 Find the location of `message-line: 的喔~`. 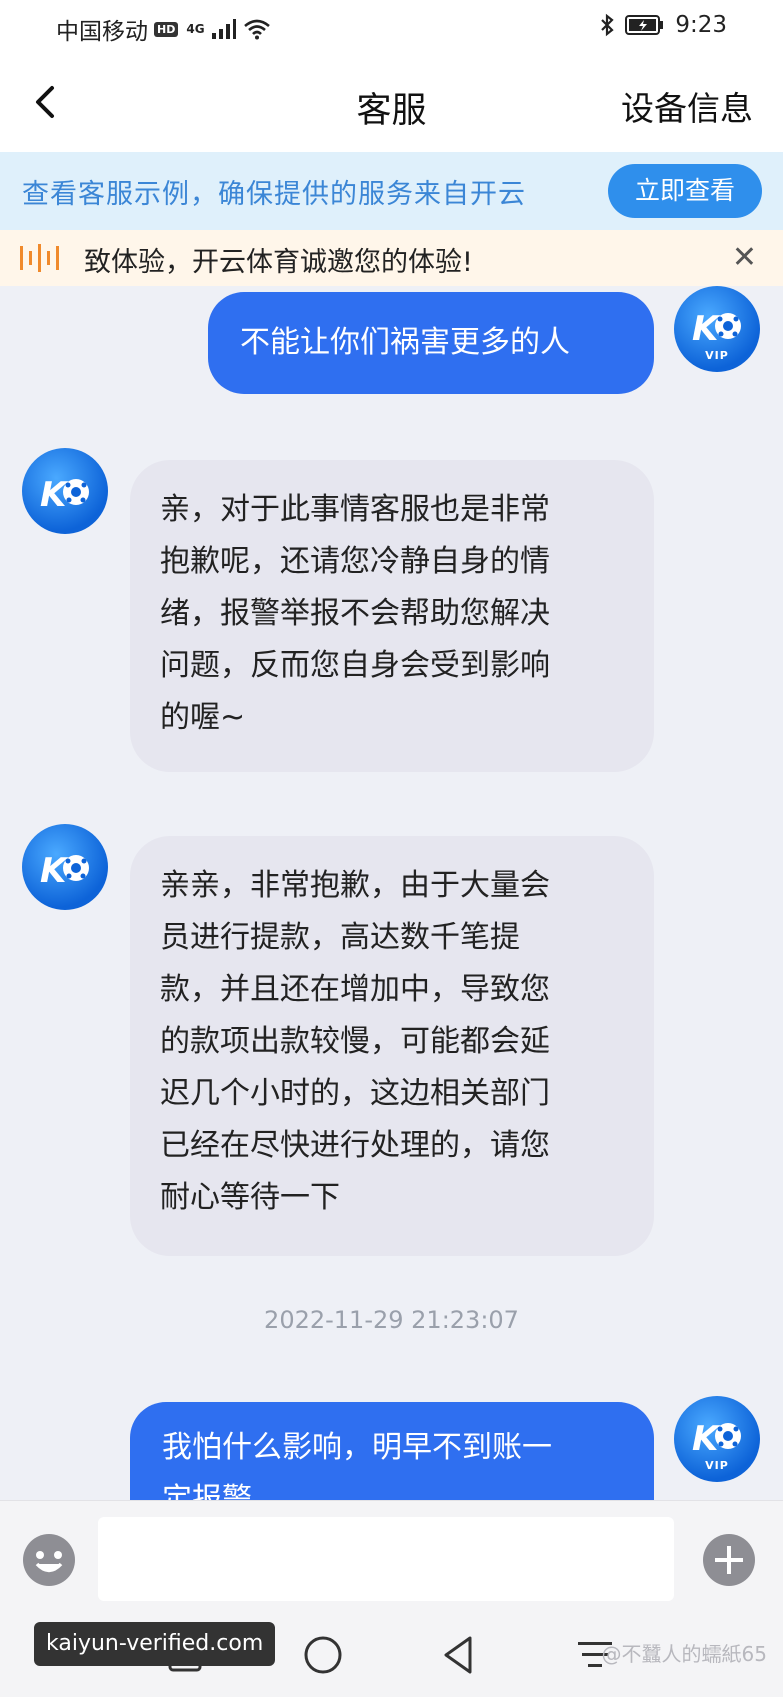

message-line: 的喔~ is located at coordinates (203, 717).